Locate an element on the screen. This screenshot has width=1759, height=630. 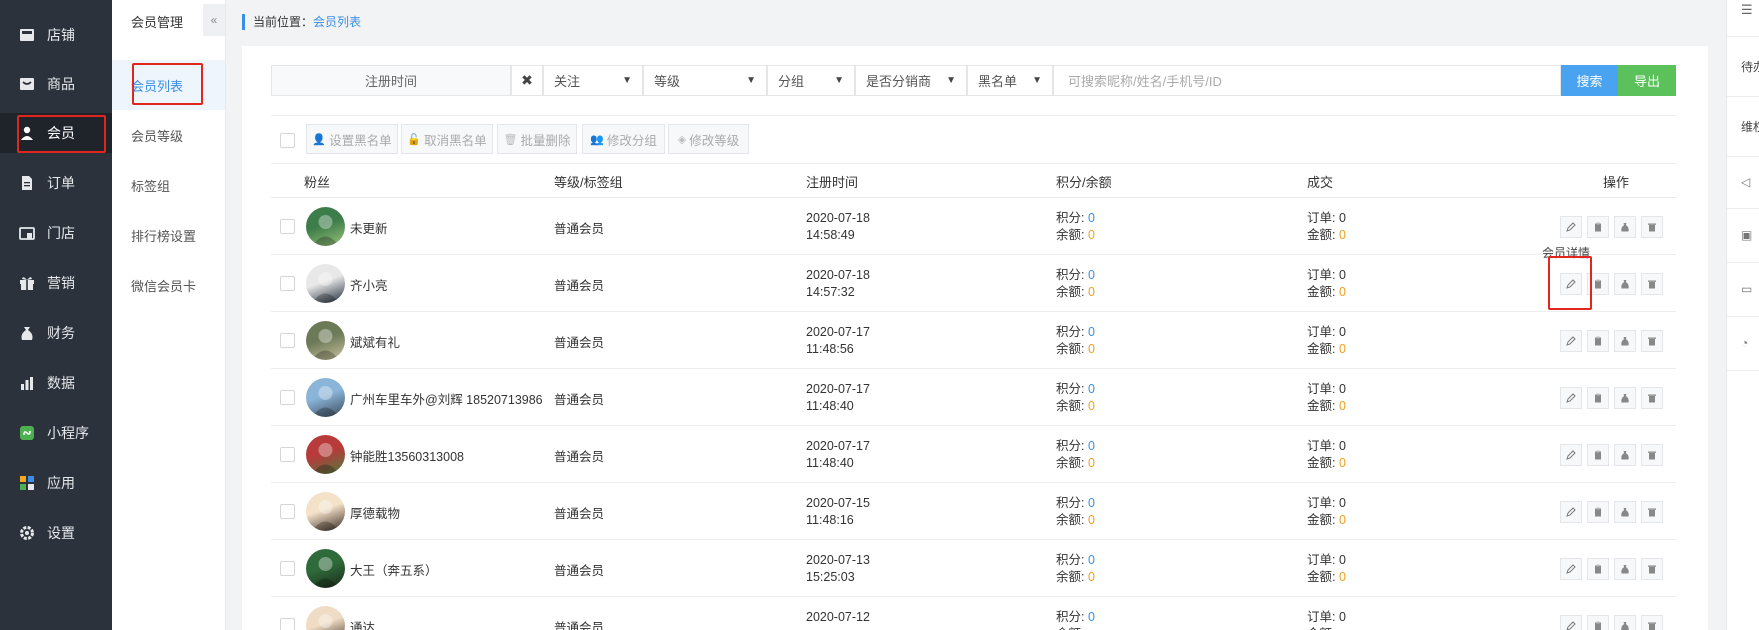
subnav-item-ranking: 排行榜设置 is located at coordinates (168, 235).